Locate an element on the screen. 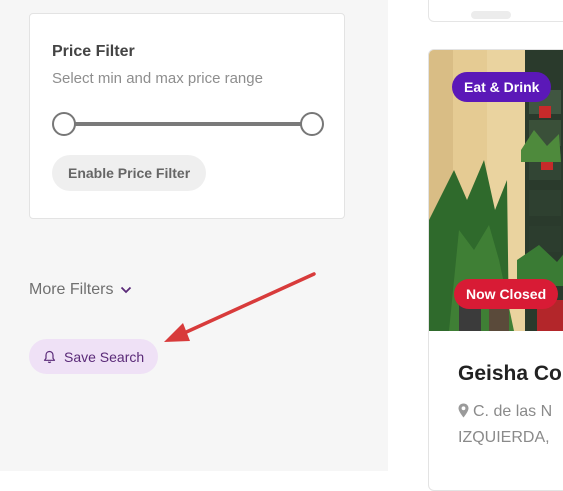 The image size is (563, 491). listing-card-footer-pill is located at coordinates (491, 15).